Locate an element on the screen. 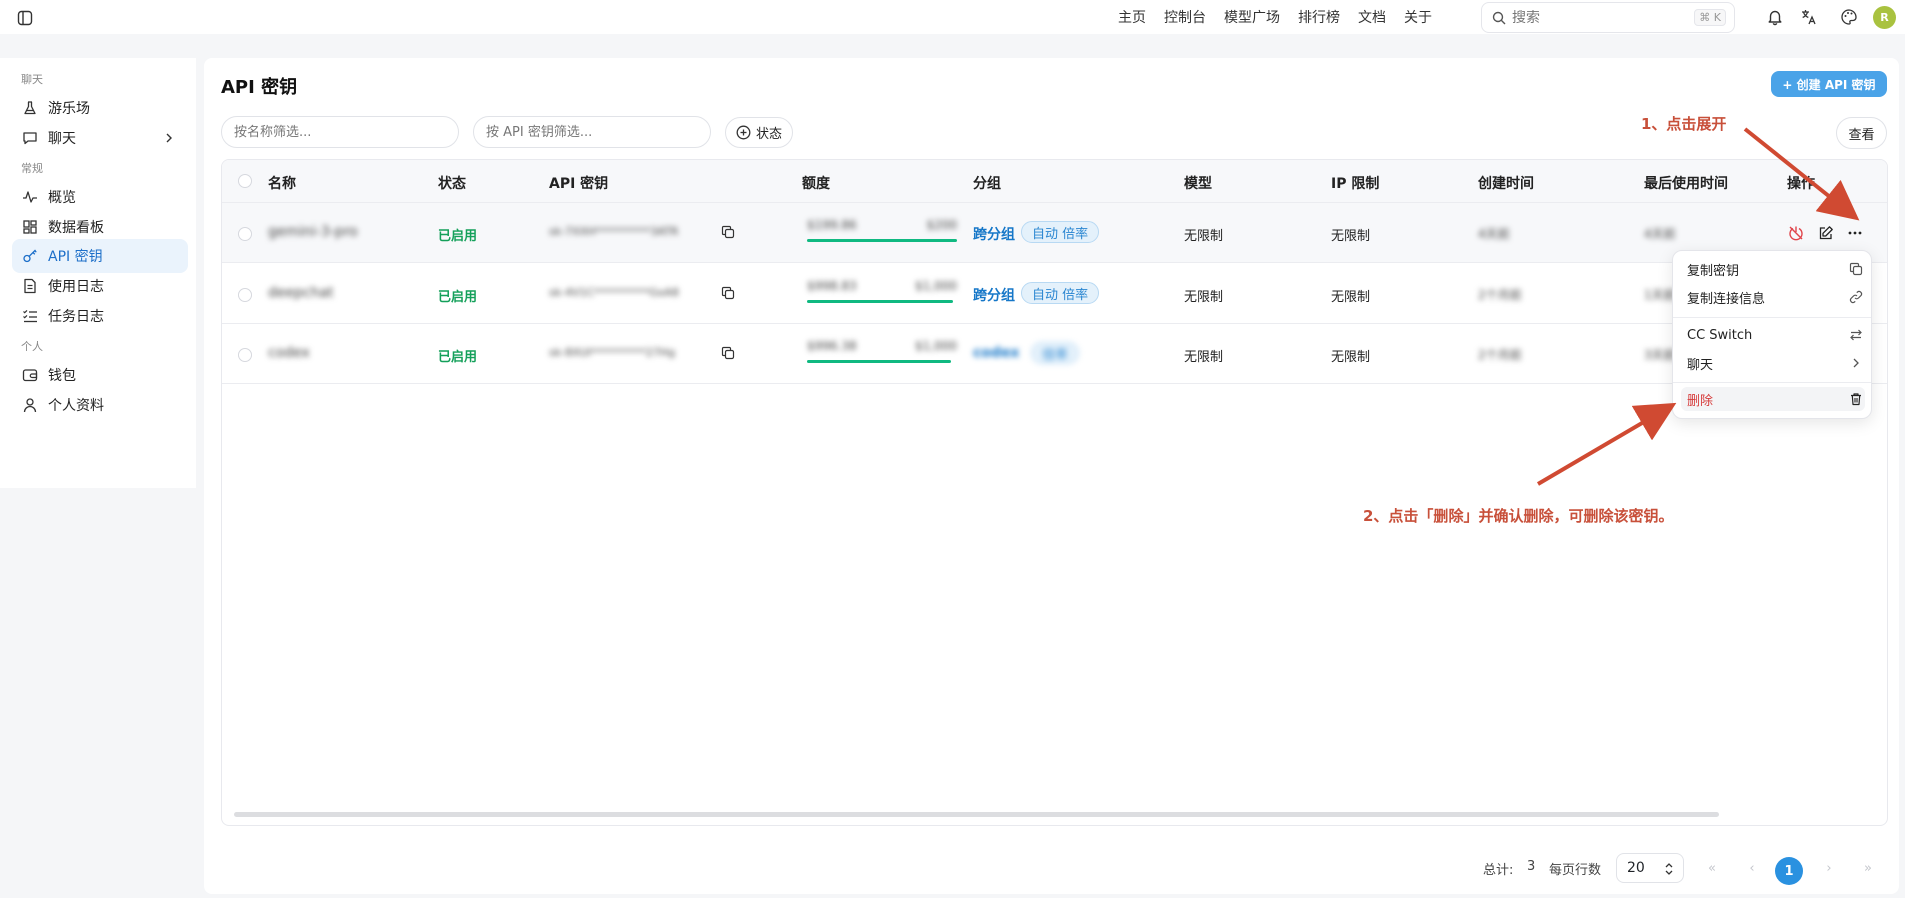 The width and height of the screenshot is (1905, 898). col-group: 分组 is located at coordinates (987, 183).